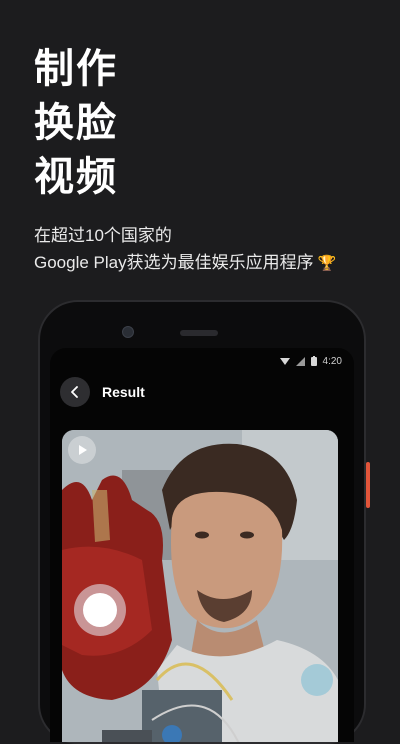 This screenshot has width=400, height=744. I want to click on headline-line-2: 换脸, so click(76, 123).